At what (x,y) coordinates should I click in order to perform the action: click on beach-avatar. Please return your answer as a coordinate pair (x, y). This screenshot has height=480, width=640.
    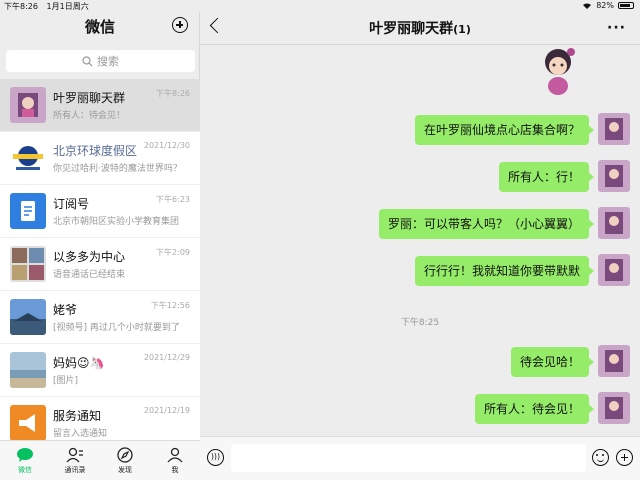
    Looking at the image, I should click on (28, 370).